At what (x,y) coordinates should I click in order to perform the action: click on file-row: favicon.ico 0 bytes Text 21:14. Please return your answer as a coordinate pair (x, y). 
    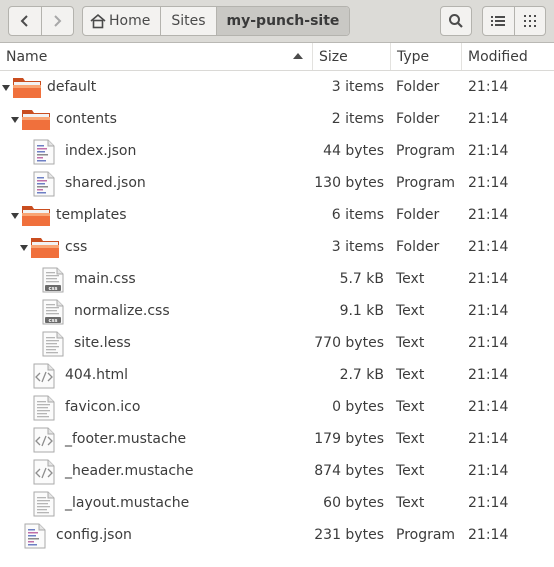
    Looking at the image, I should click on (277, 407).